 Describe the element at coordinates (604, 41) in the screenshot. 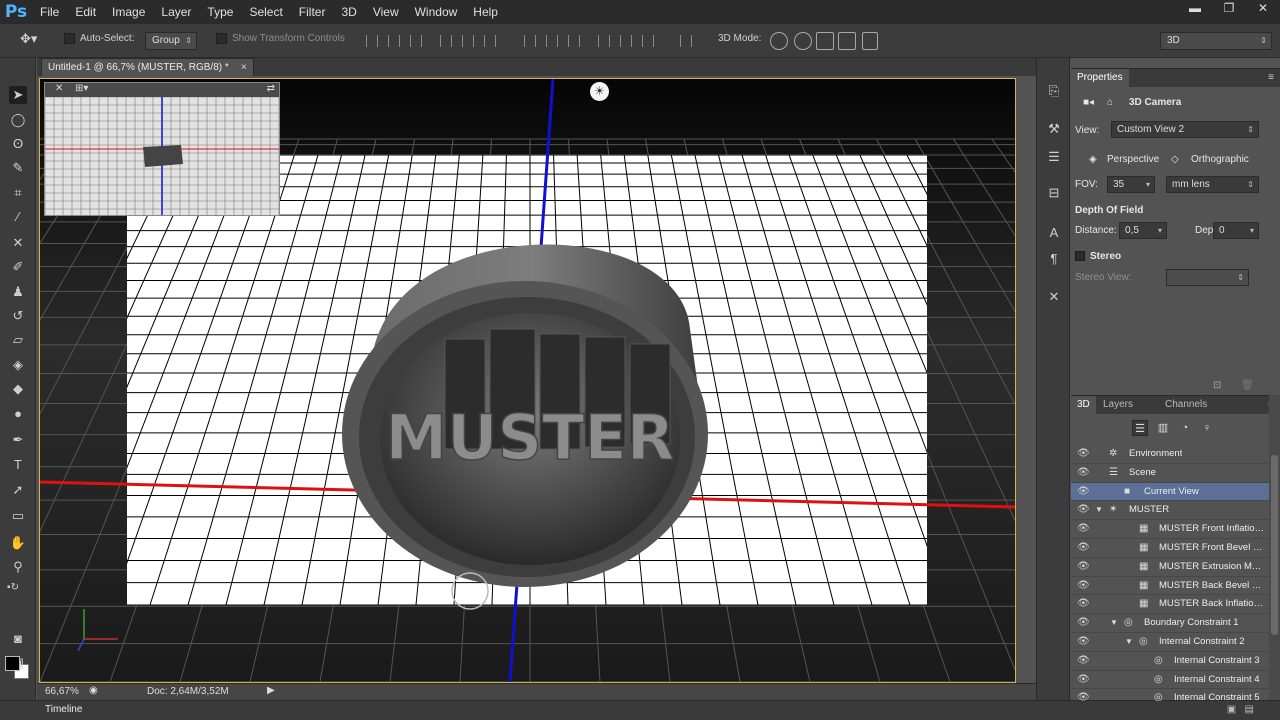

I see `distribute-left-icon` at that location.